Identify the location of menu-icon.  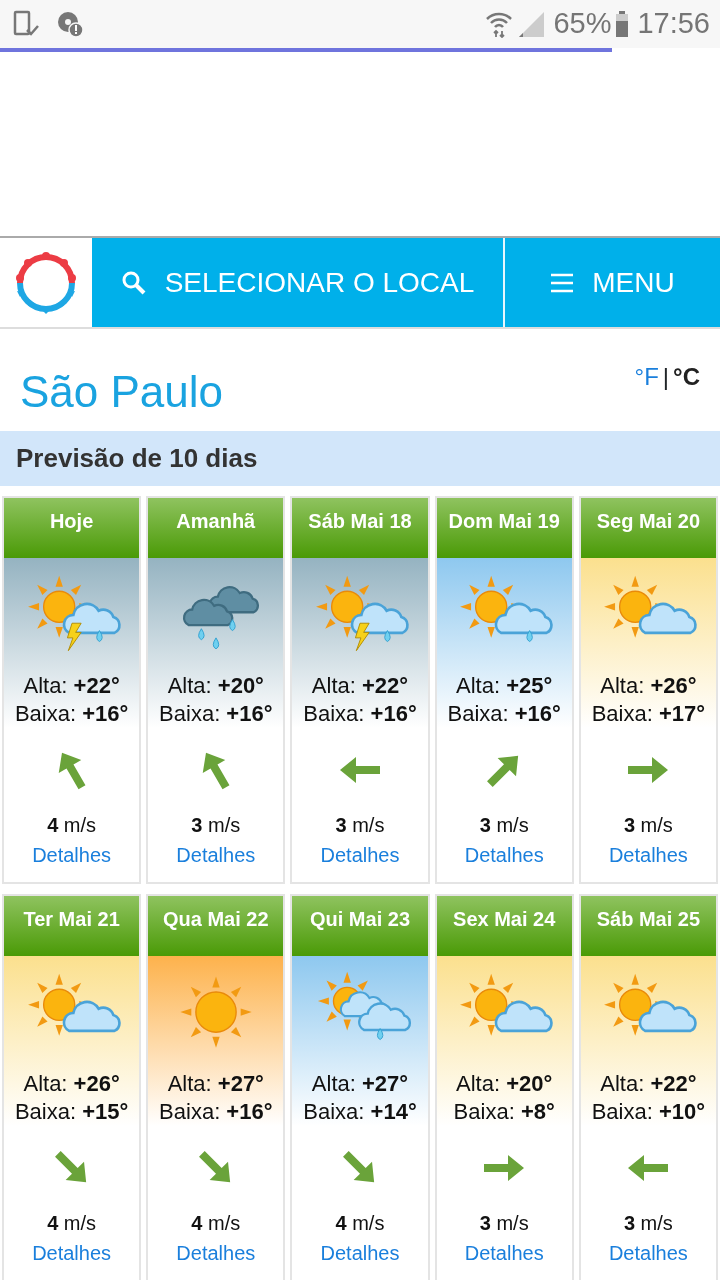
(562, 282).